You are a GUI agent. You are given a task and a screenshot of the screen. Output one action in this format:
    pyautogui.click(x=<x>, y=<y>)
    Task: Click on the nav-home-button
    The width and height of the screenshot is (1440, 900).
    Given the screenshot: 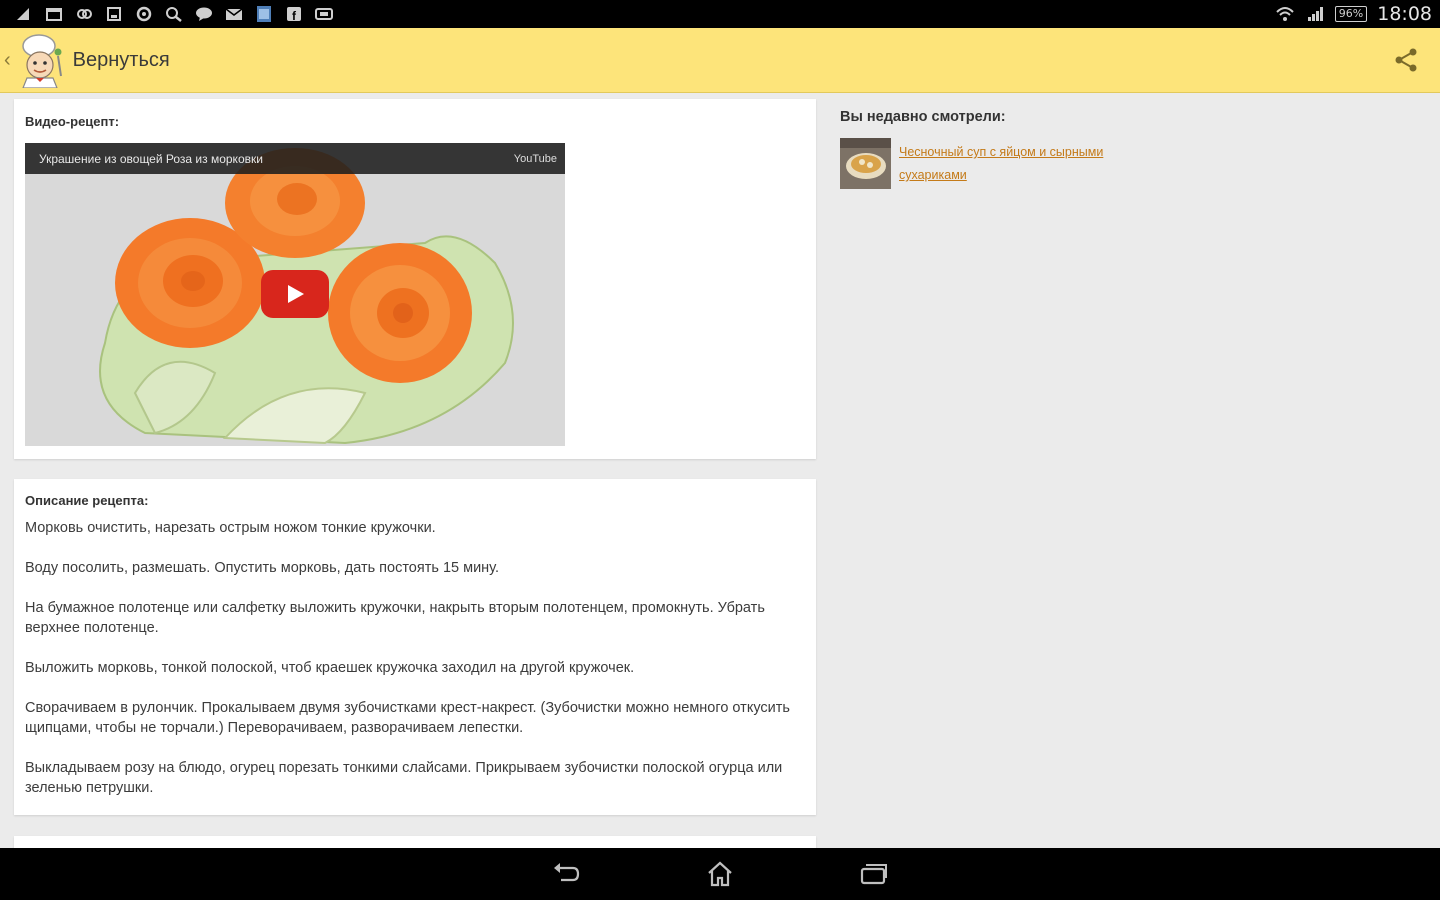 What is the action you would take?
    pyautogui.click(x=720, y=874)
    